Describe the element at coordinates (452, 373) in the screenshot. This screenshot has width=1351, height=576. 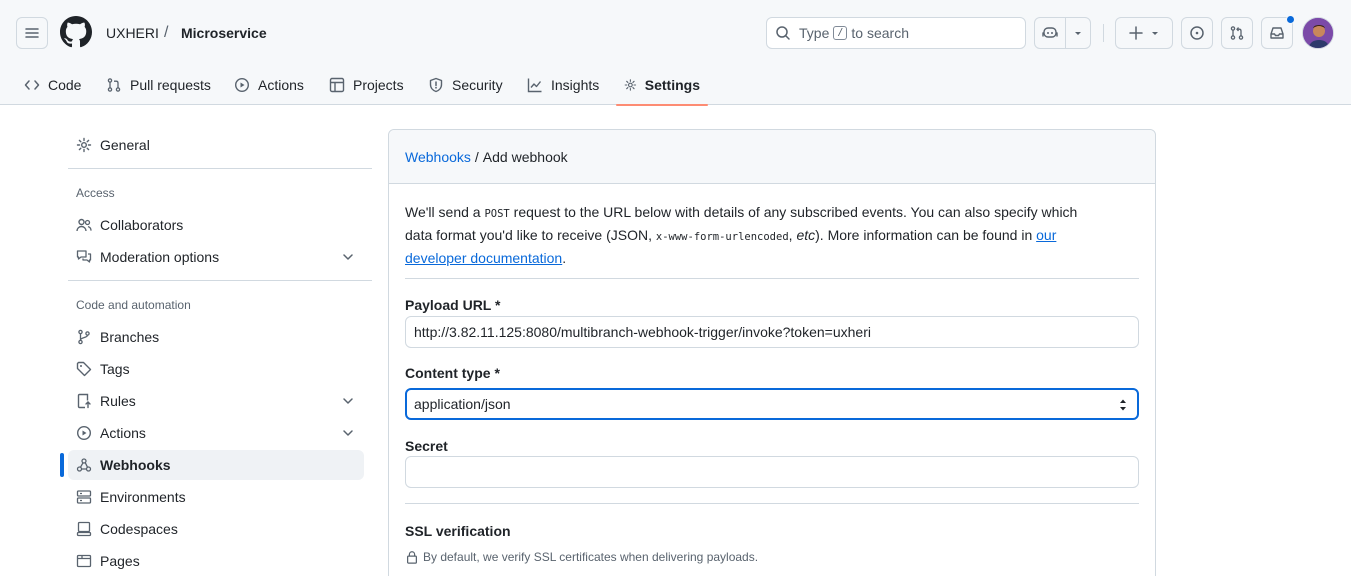
I see `content-type-label: Content type *` at that location.